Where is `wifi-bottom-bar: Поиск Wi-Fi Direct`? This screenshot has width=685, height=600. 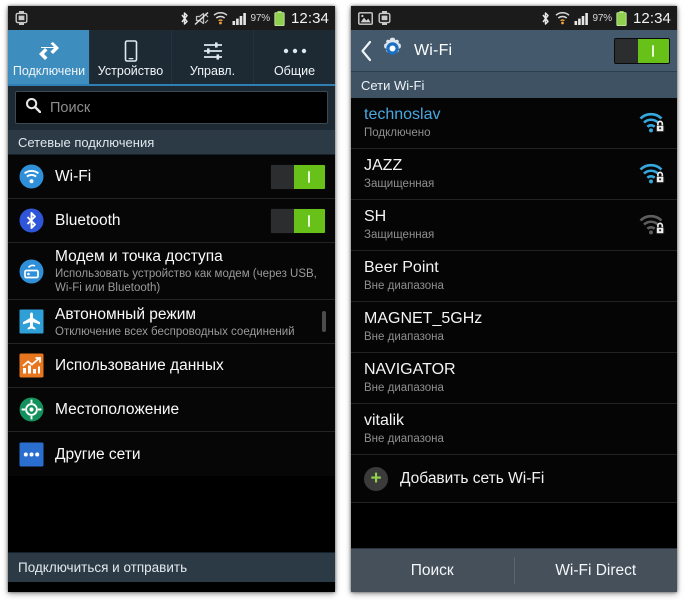
wifi-bottom-bar: Поиск Wi-Fi Direct is located at coordinates (514, 570).